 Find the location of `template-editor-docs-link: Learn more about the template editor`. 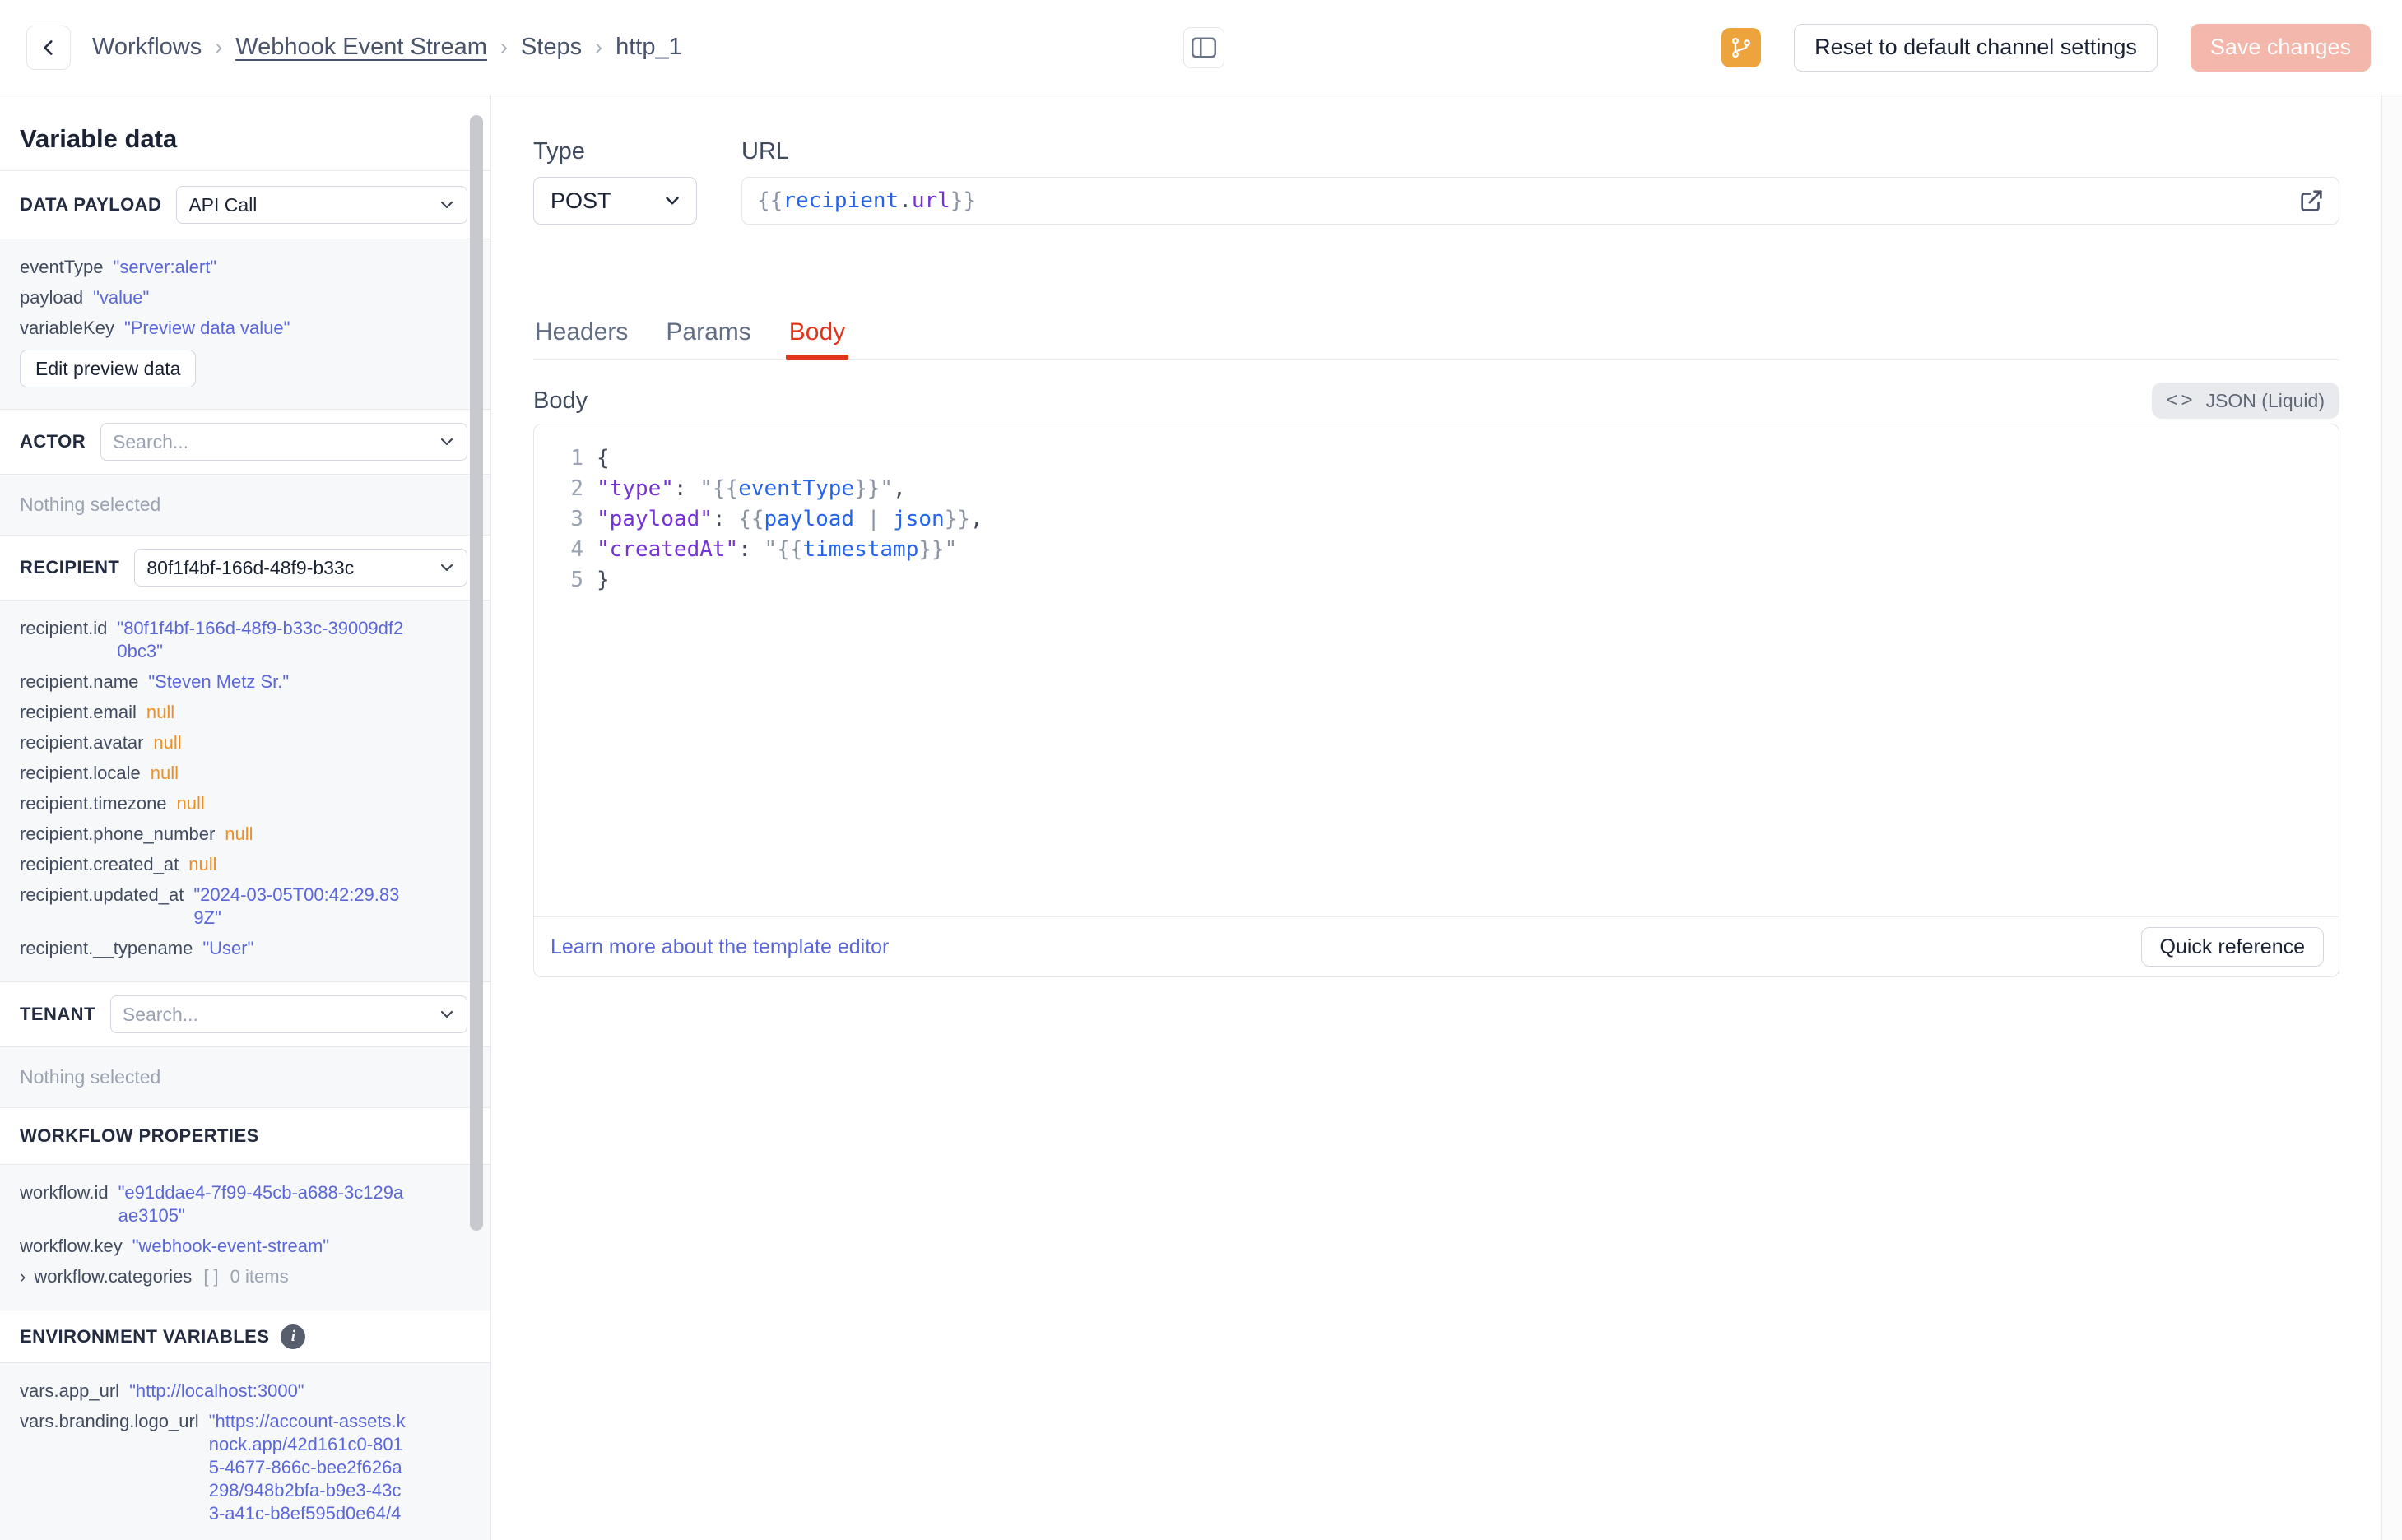

template-editor-docs-link: Learn more about the template editor is located at coordinates (720, 947).